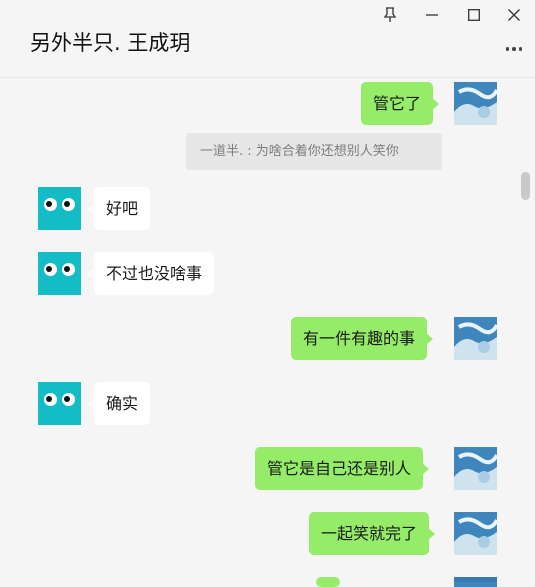 Image resolution: width=535 pixels, height=587 pixels. What do you see at coordinates (151, 273) in the screenshot?
I see `message-bubble-peer: 不过也没啥事` at bounding box center [151, 273].